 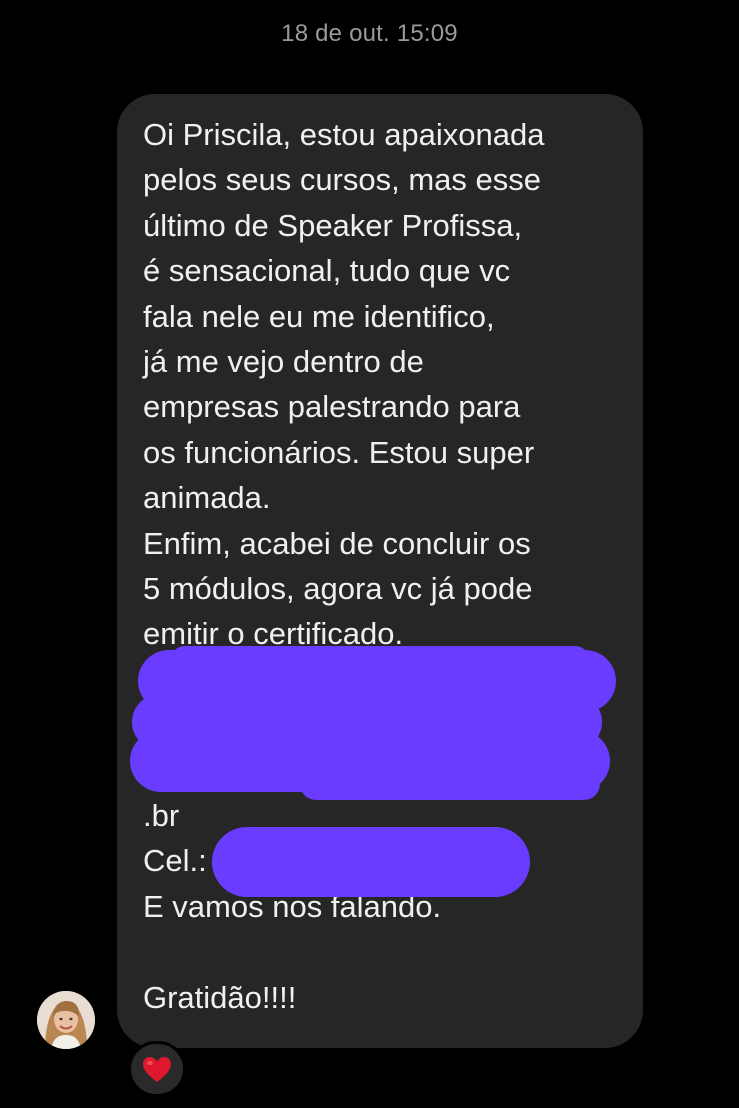 I want to click on message-line-4: é sensacional, tudo que vc, so click(x=327, y=271).